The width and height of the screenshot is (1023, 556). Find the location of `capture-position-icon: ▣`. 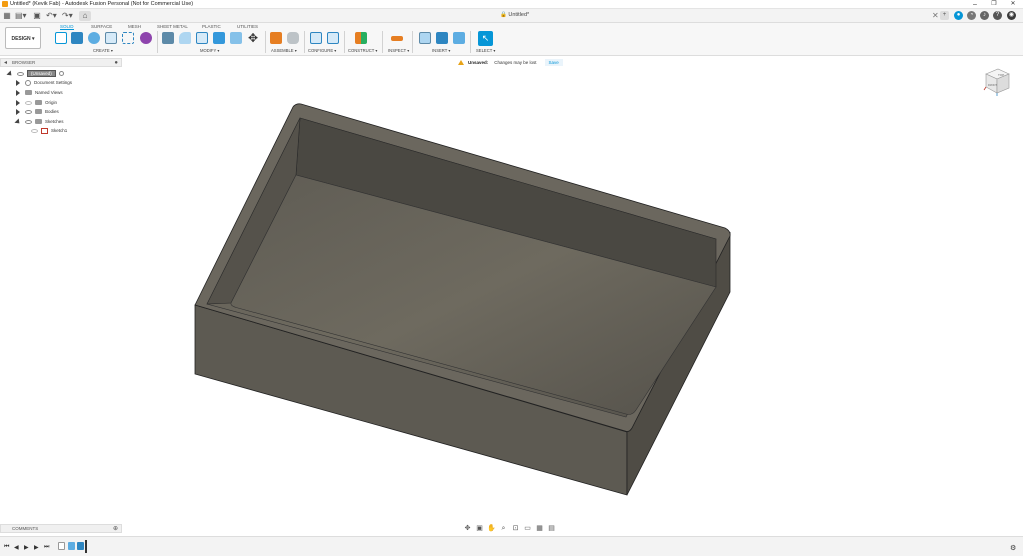

capture-position-icon: ▣ is located at coordinates (479, 529).